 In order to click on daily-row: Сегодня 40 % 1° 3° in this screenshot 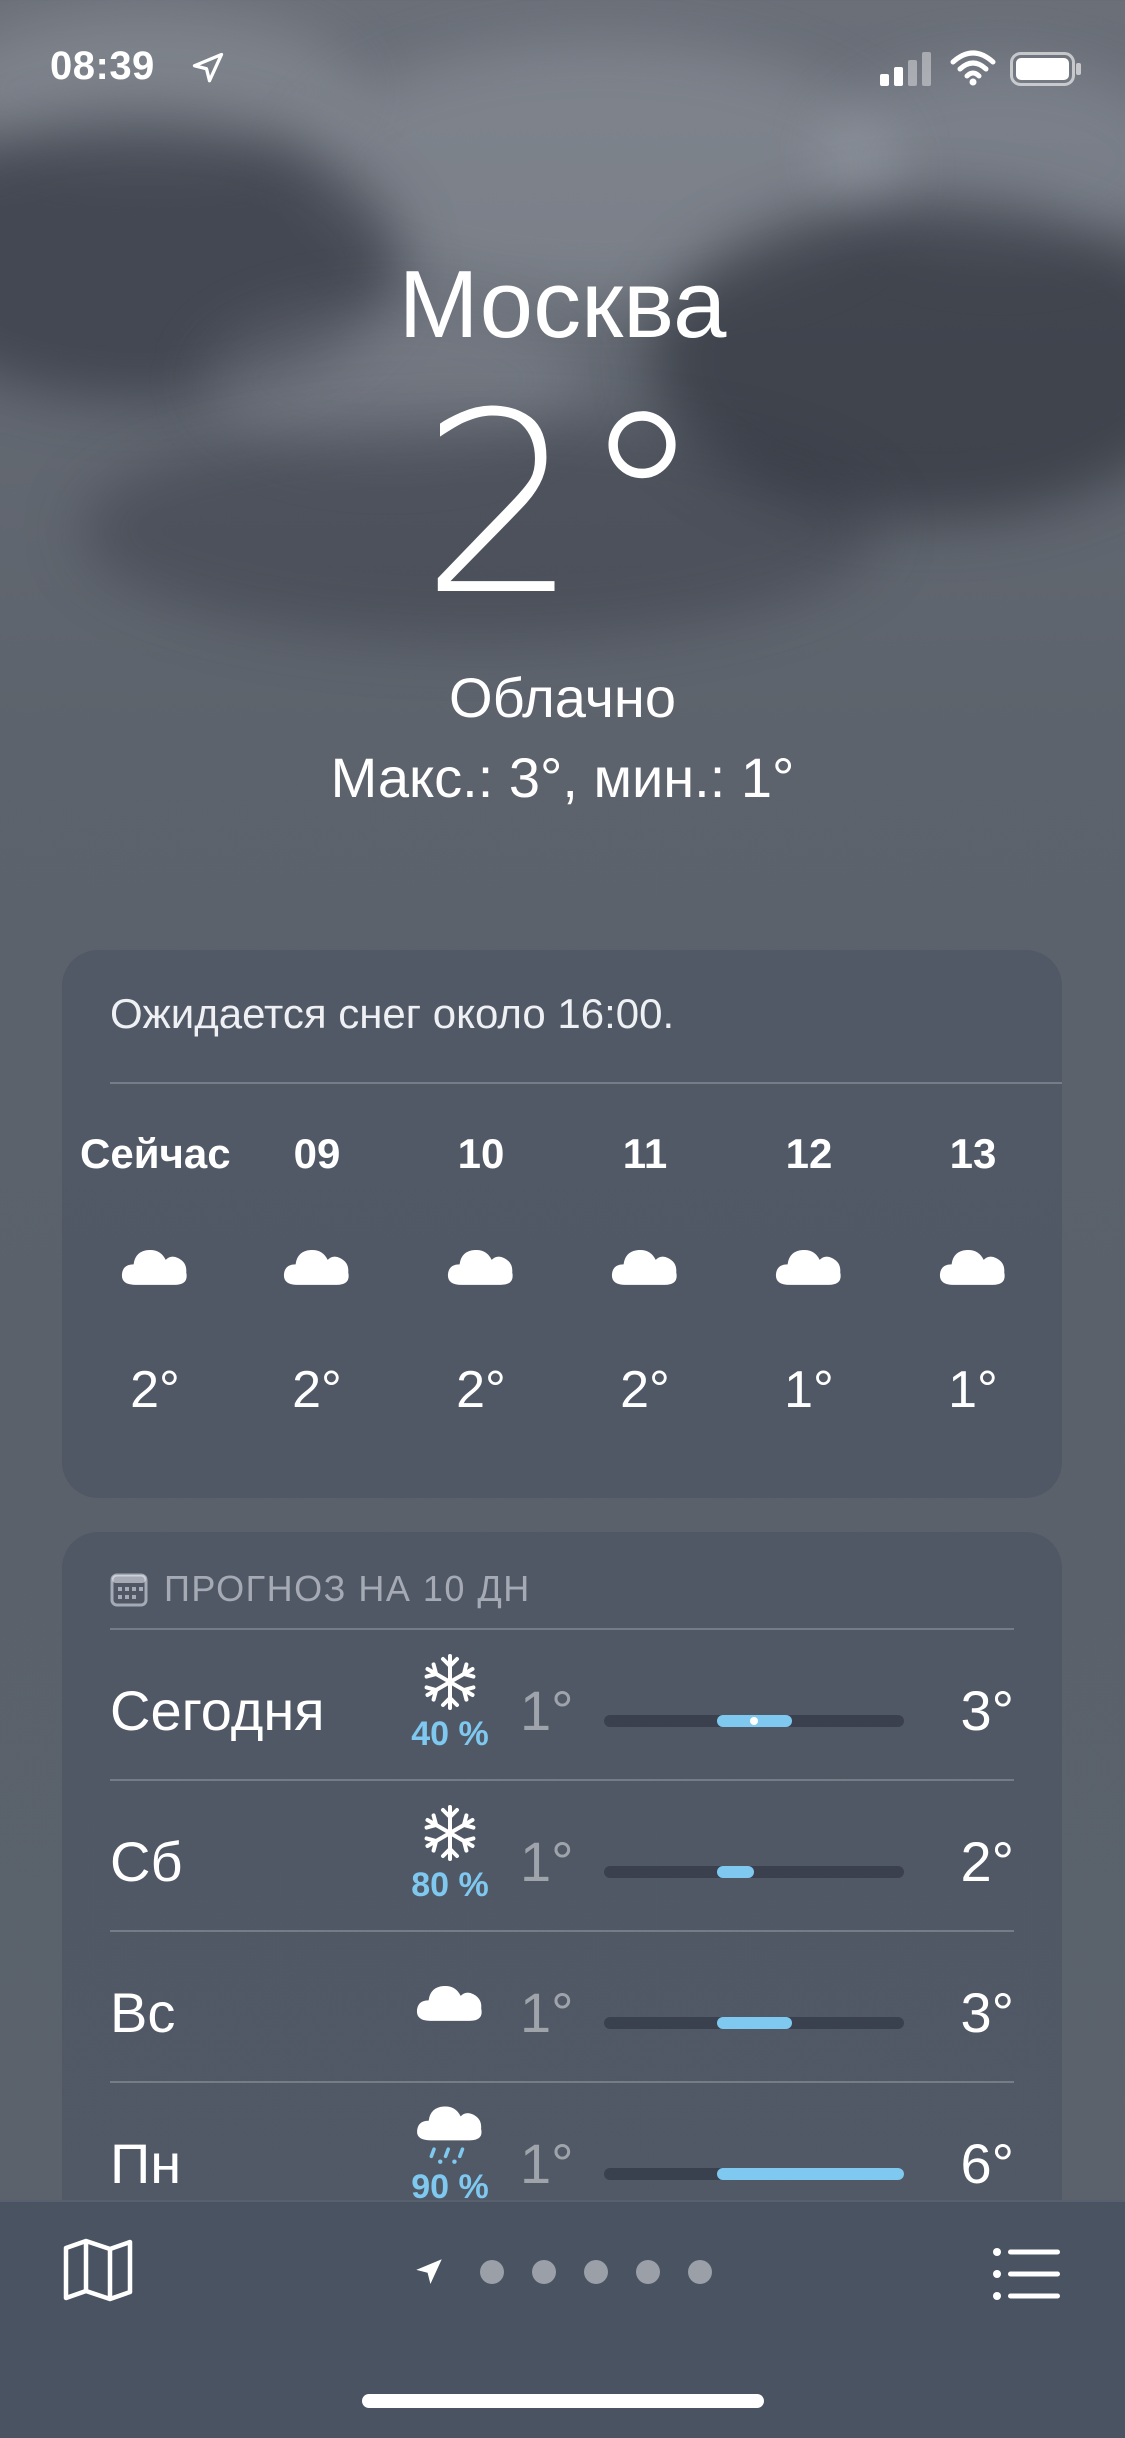, I will do `click(562, 1703)`.